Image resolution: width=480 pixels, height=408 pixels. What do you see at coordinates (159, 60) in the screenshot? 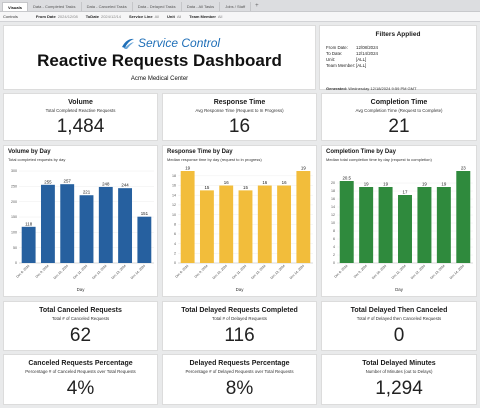
I see `page-title: Reactive Requests Dashboard` at bounding box center [159, 60].